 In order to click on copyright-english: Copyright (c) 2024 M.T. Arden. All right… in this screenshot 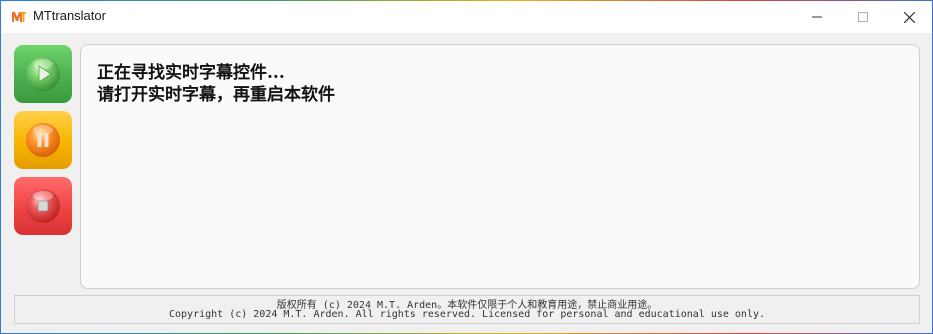, I will do `click(467, 314)`.